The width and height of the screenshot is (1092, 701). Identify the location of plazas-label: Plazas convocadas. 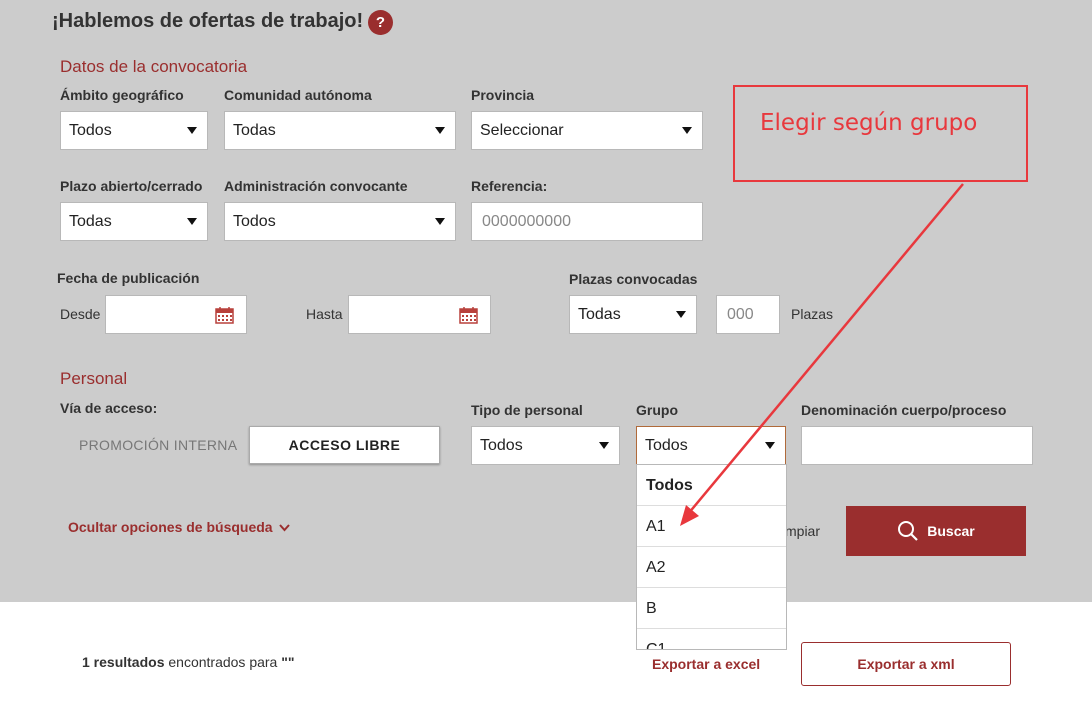
(633, 279).